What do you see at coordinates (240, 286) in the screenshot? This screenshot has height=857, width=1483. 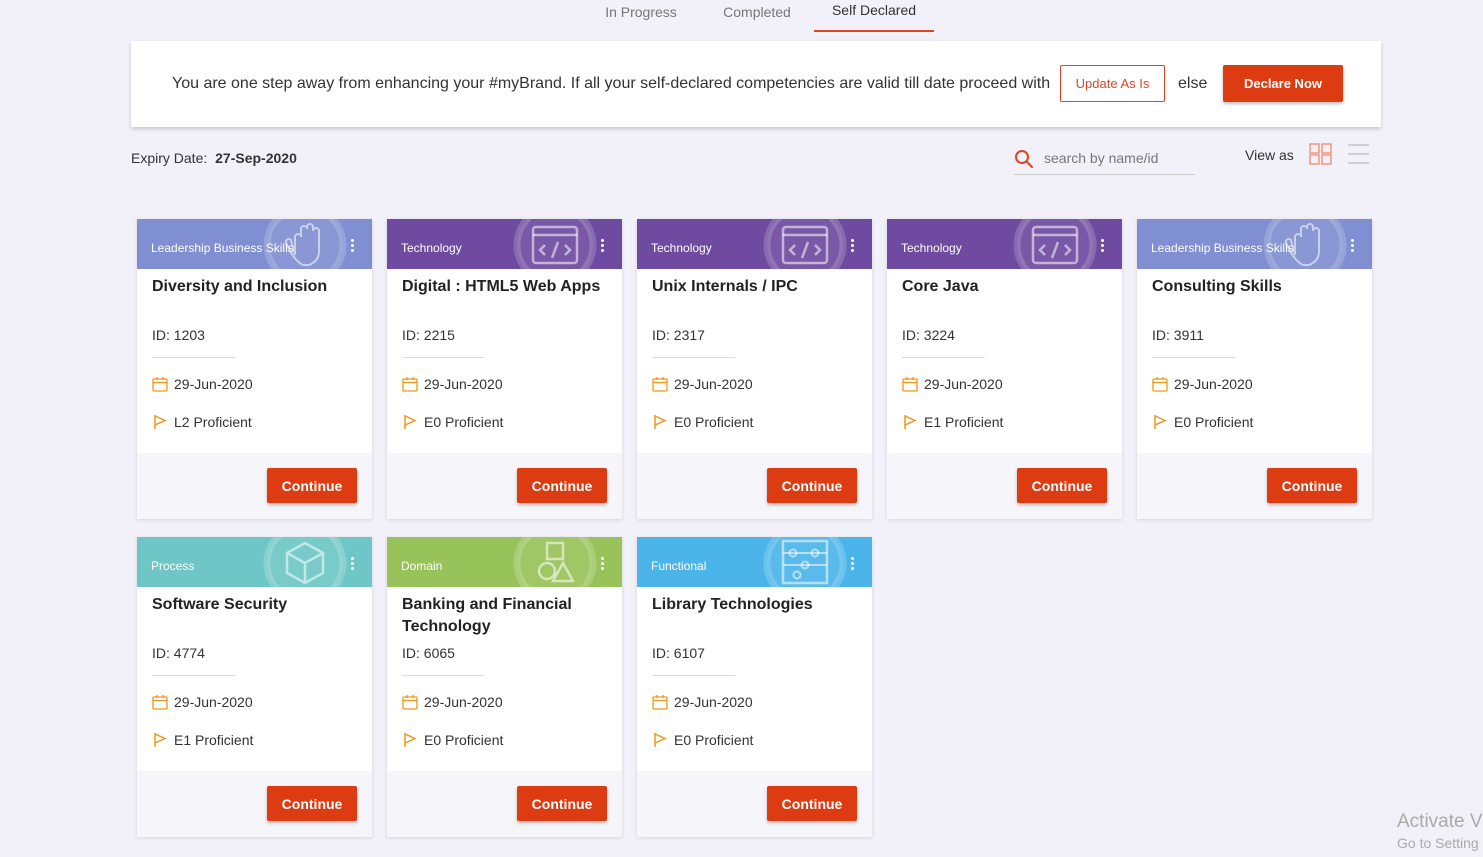 I see `card-title: Diversity and Inclusion` at bounding box center [240, 286].